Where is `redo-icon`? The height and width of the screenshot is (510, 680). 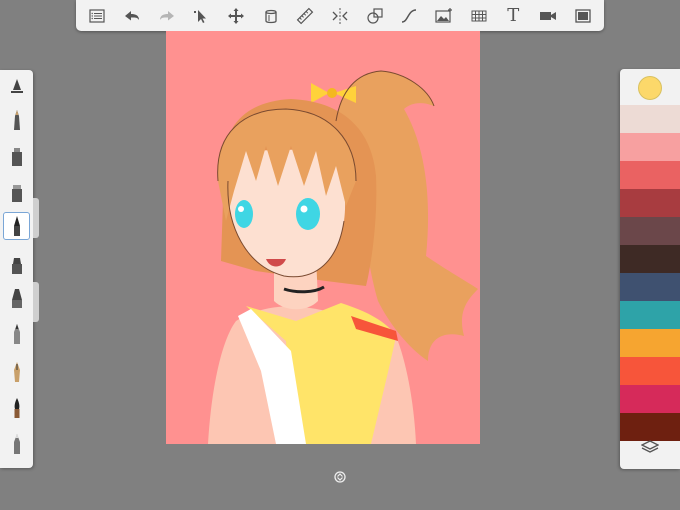
redo-icon is located at coordinates (166, 15).